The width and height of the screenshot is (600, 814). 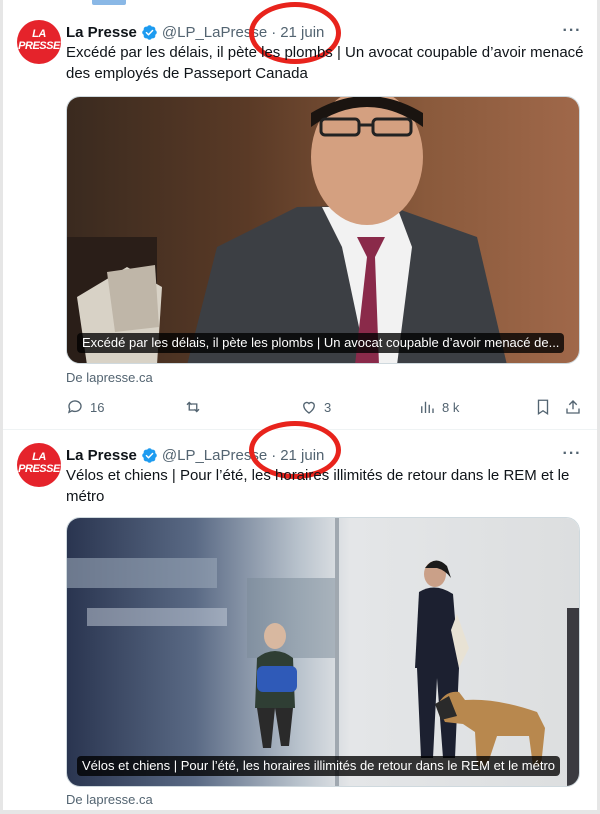 I want to click on top-scroll-indicator, so click(x=109, y=2).